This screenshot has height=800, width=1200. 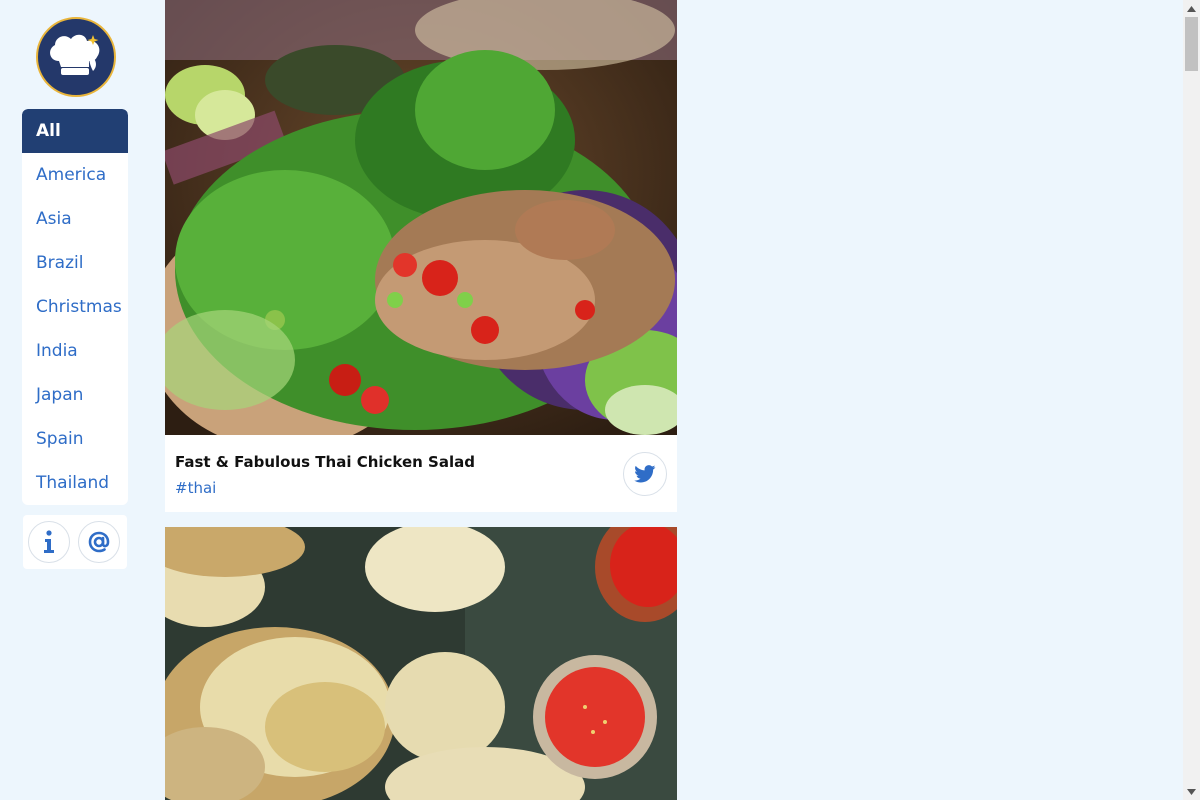 I want to click on dumplings-image, so click(x=421, y=663).